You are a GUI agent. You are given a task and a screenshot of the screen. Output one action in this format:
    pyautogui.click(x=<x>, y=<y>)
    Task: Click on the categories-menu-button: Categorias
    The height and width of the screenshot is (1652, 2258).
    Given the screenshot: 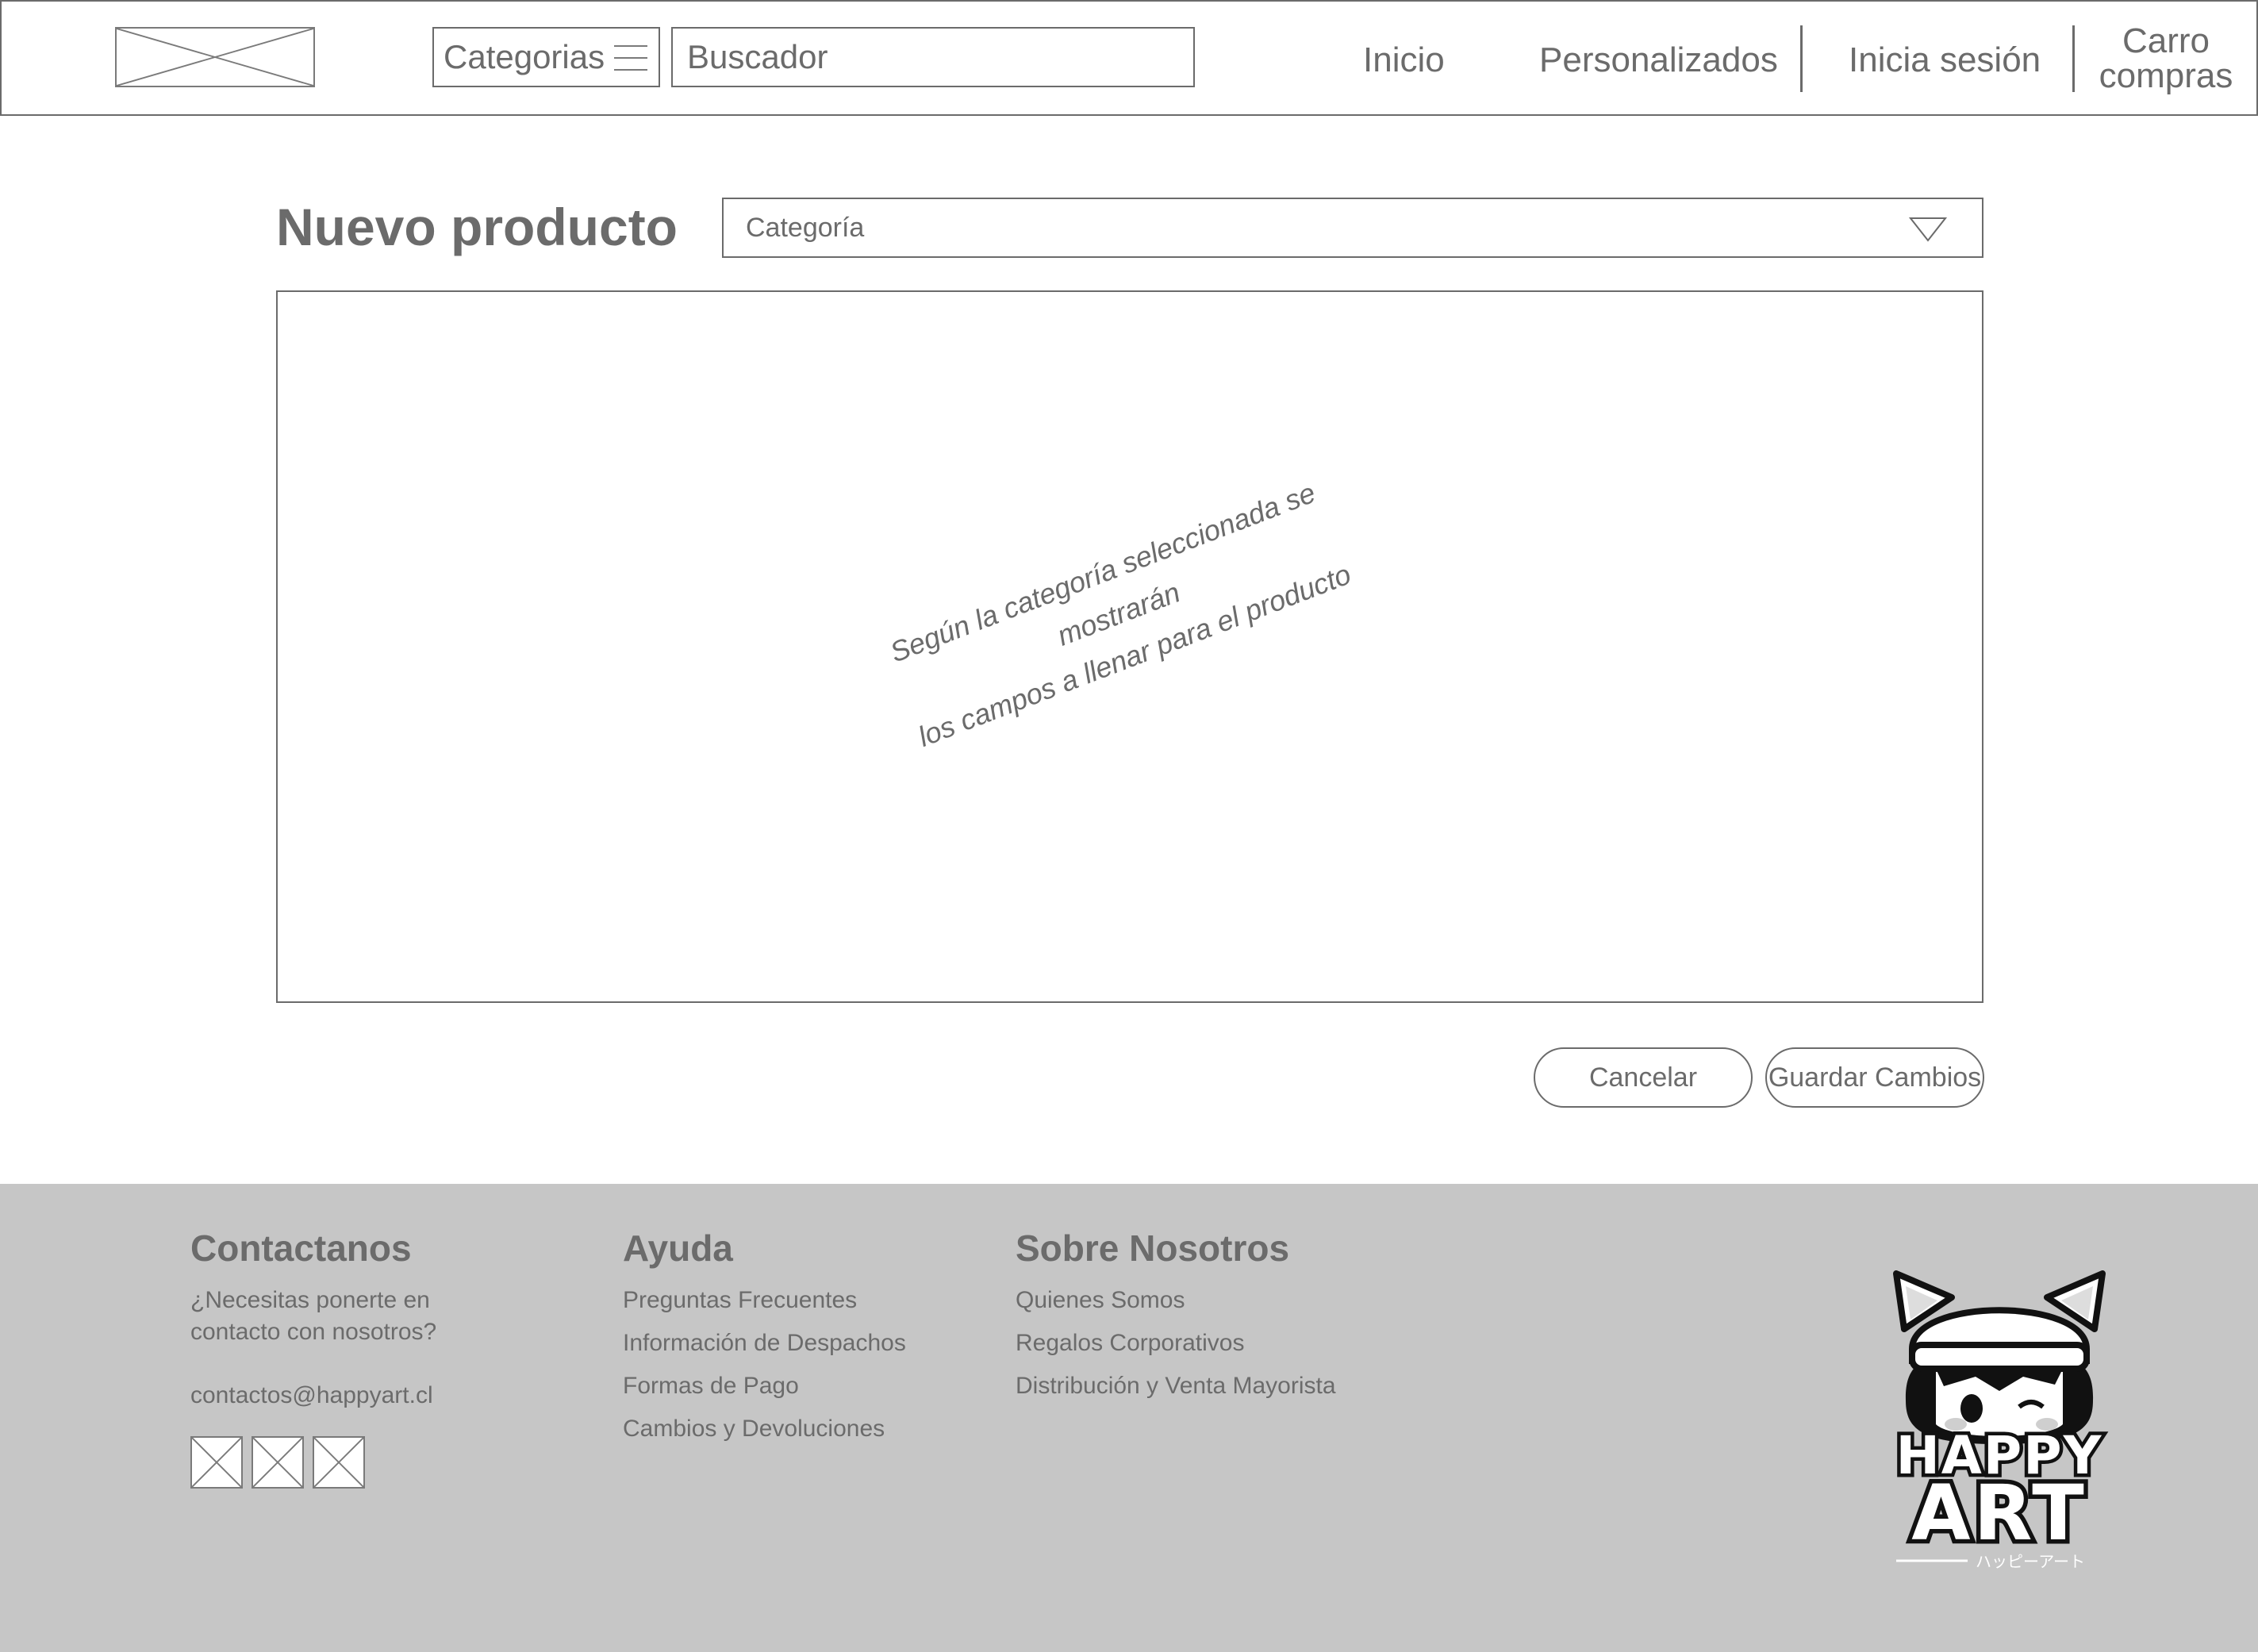 What is the action you would take?
    pyautogui.click(x=546, y=57)
    